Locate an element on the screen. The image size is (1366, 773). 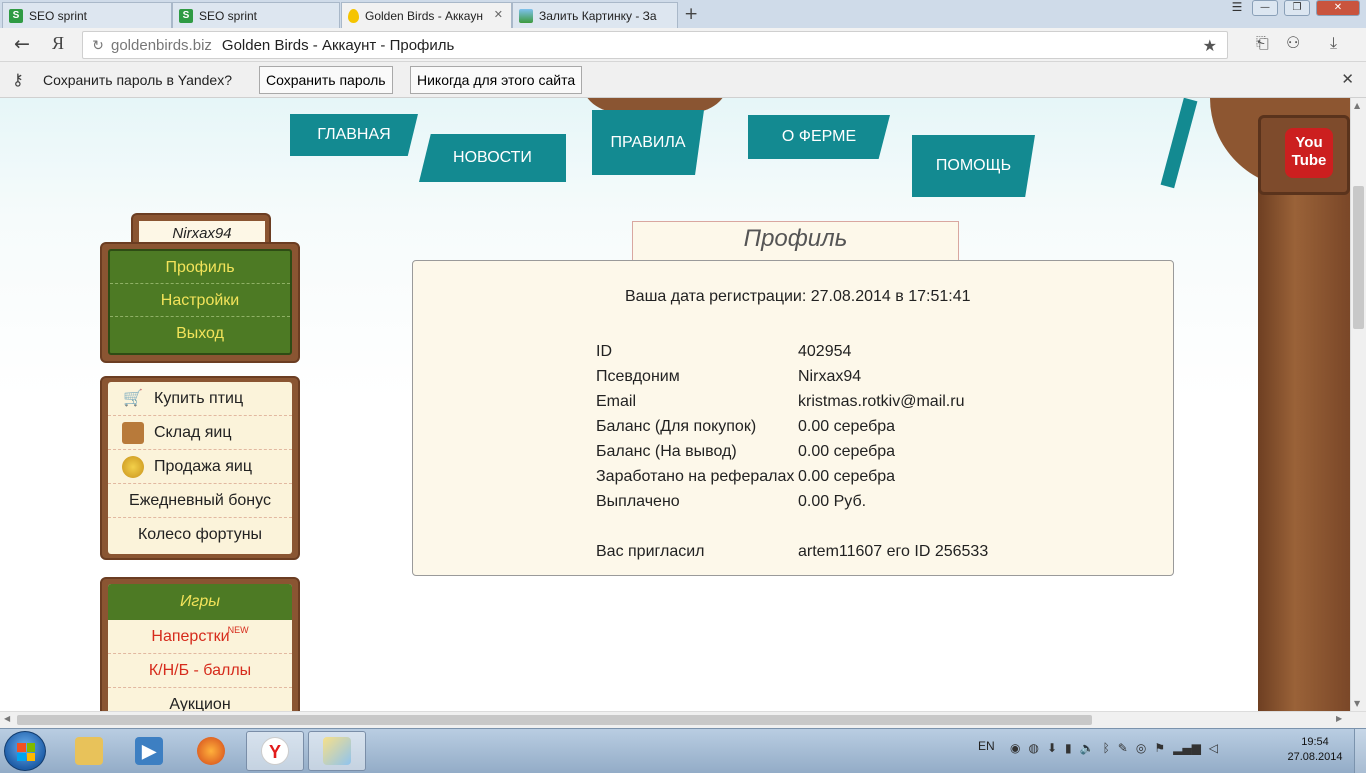
system-clock: 19:54 27.08.2014 is located at coordinates (1315, 750).